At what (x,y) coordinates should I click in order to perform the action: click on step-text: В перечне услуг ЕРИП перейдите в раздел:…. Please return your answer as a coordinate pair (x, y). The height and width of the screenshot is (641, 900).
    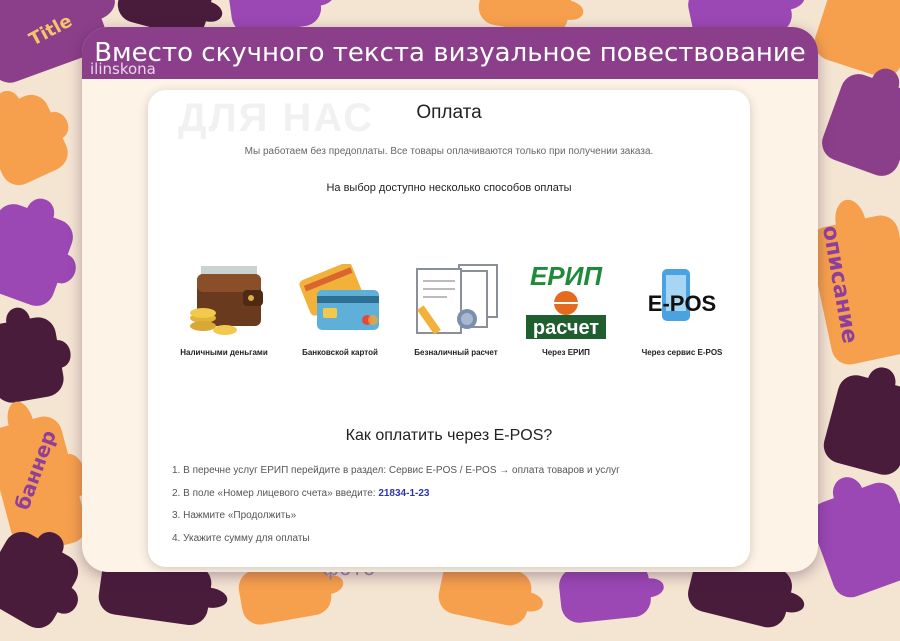
    Looking at the image, I should click on (401, 470).